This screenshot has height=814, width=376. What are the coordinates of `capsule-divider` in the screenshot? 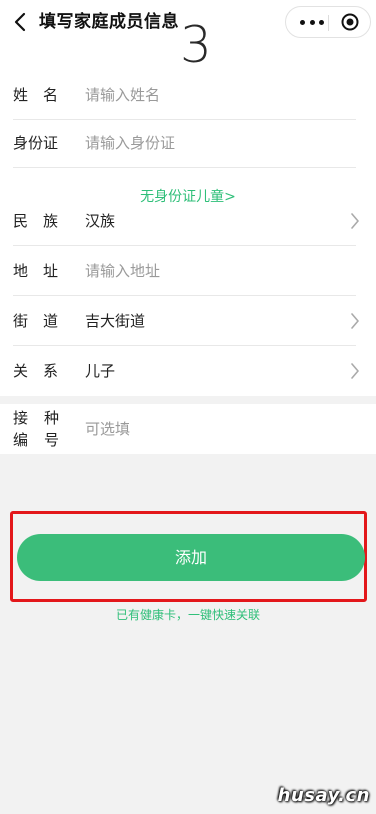 It's located at (328, 23).